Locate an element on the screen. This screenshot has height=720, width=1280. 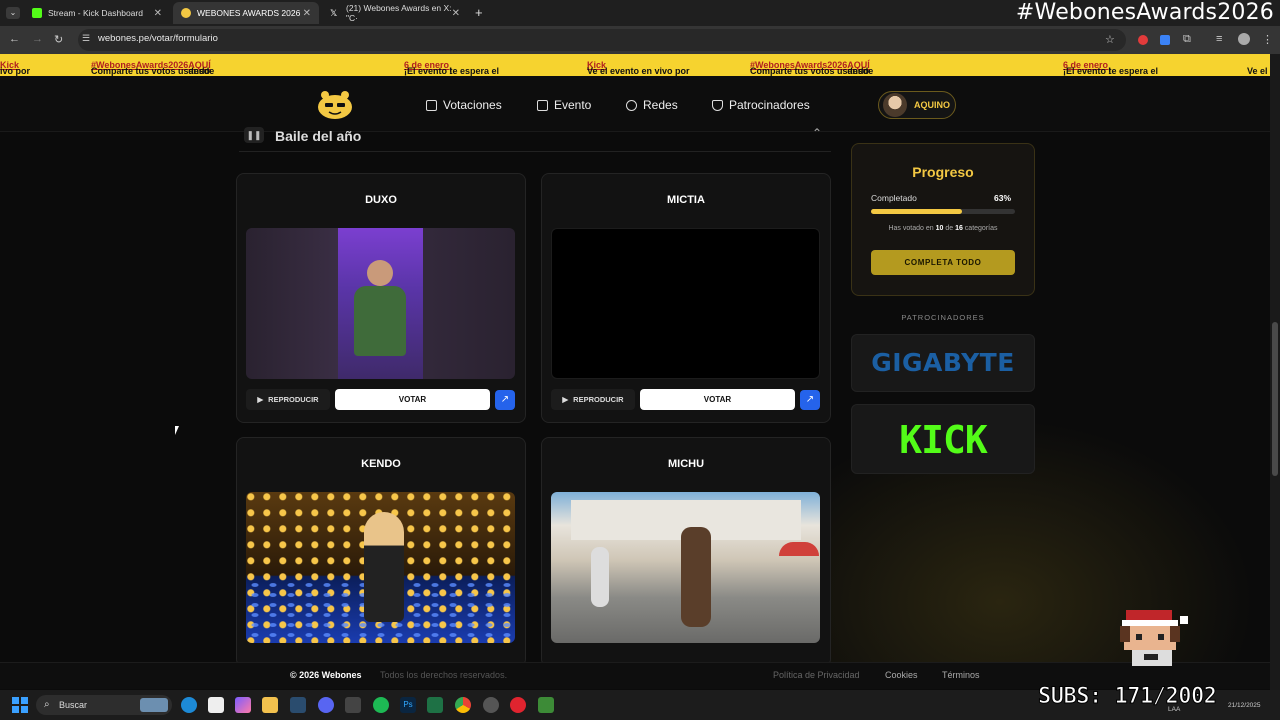
bookmark-star-icon: ☆ is located at coordinates (1110, 39).